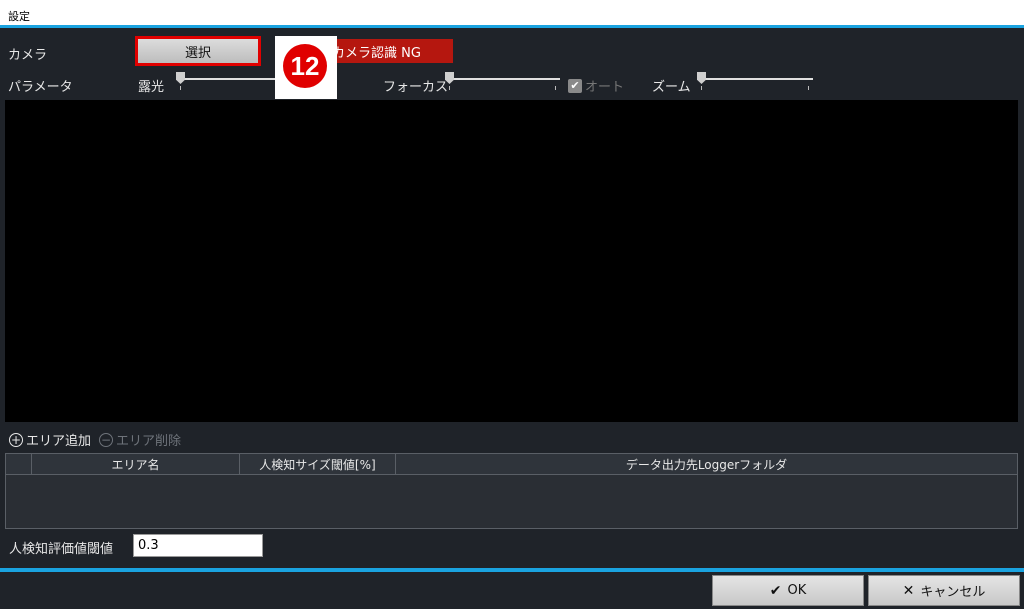  What do you see at coordinates (40, 87) in the screenshot?
I see `parameters-label: パラメータ` at bounding box center [40, 87].